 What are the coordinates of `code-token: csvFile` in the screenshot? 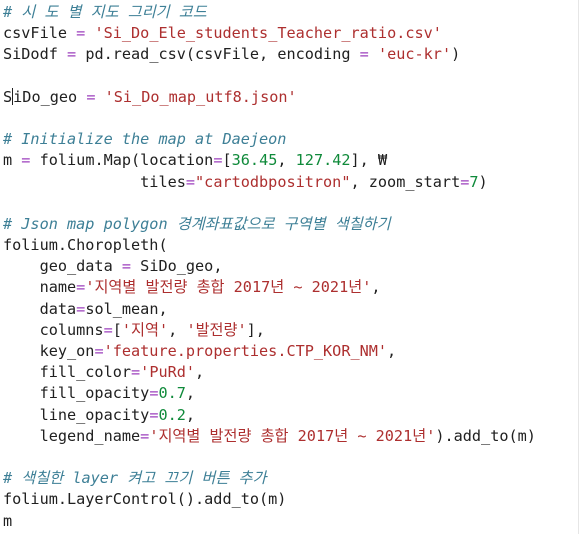 It's located at (40, 33).